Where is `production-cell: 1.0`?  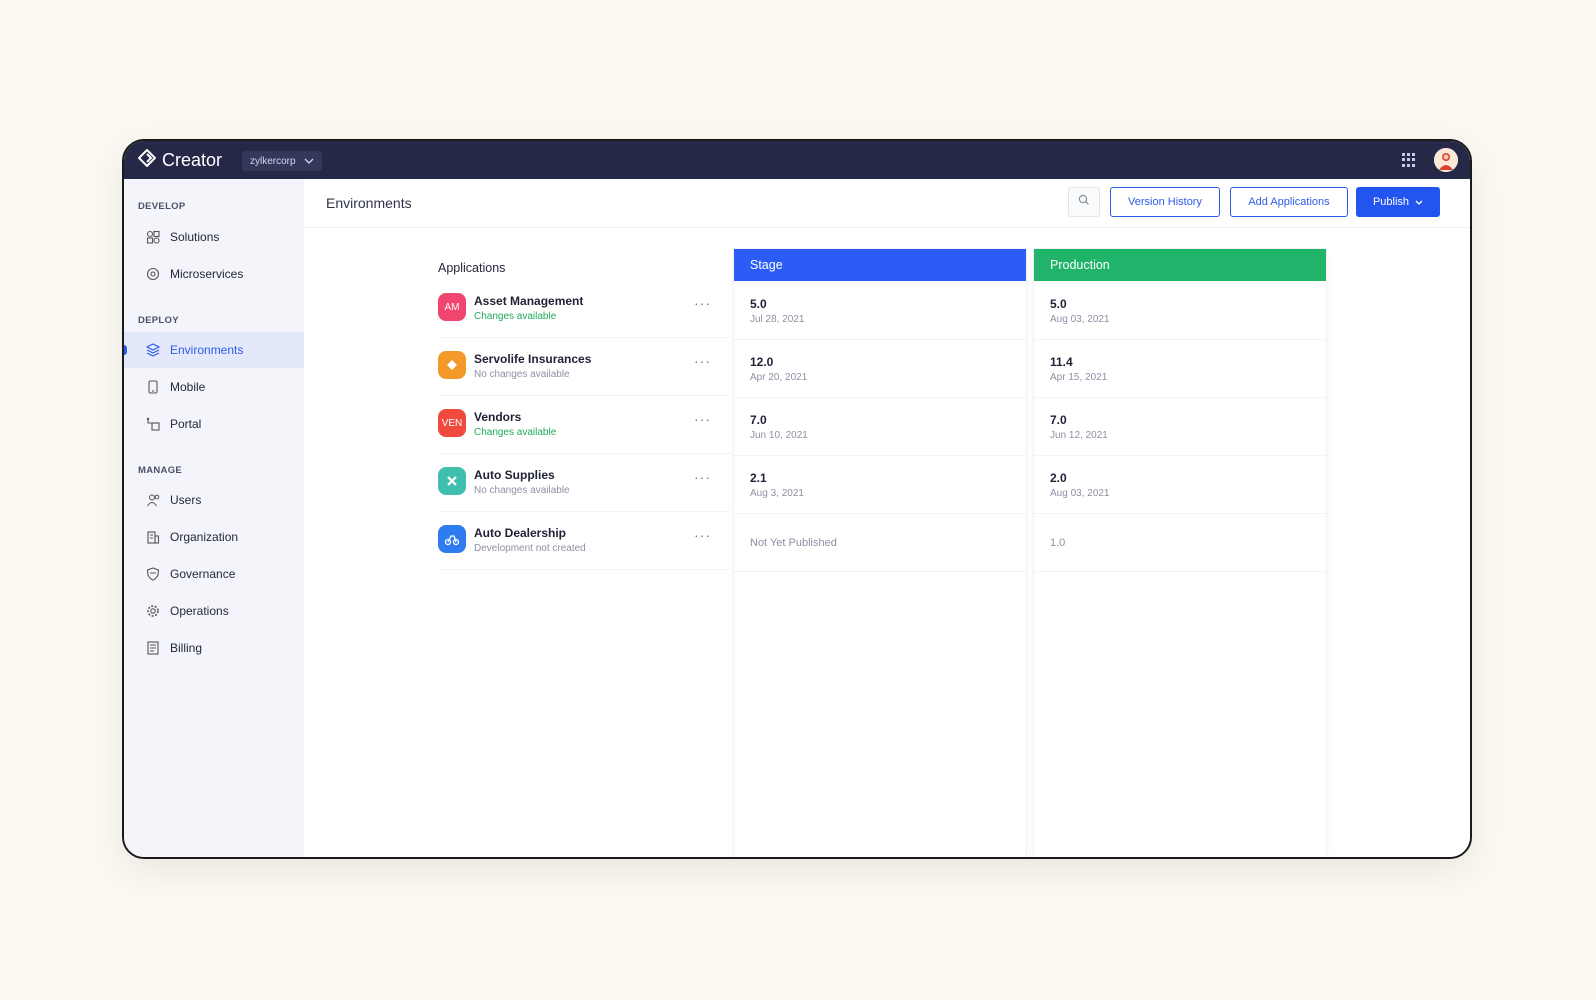 production-cell: 1.0 is located at coordinates (1180, 542).